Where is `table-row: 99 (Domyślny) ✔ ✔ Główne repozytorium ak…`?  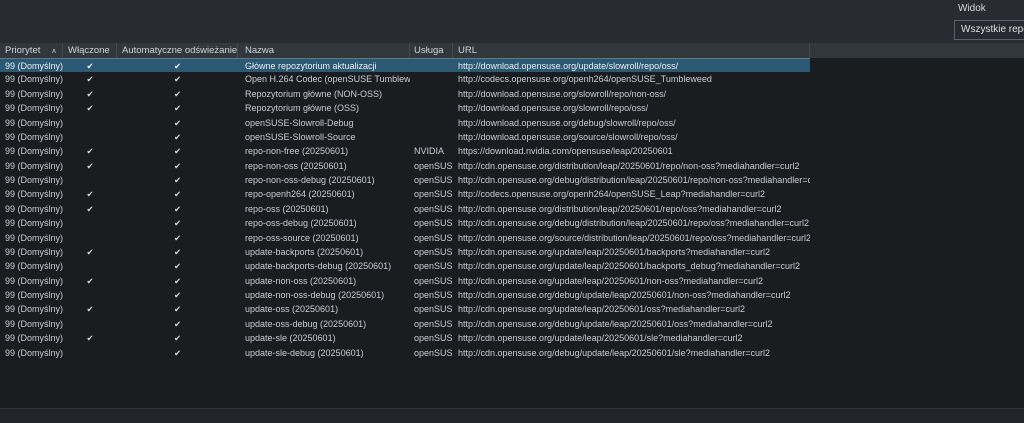 table-row: 99 (Domyślny) ✔ ✔ Główne repozytorium ak… is located at coordinates (405, 65).